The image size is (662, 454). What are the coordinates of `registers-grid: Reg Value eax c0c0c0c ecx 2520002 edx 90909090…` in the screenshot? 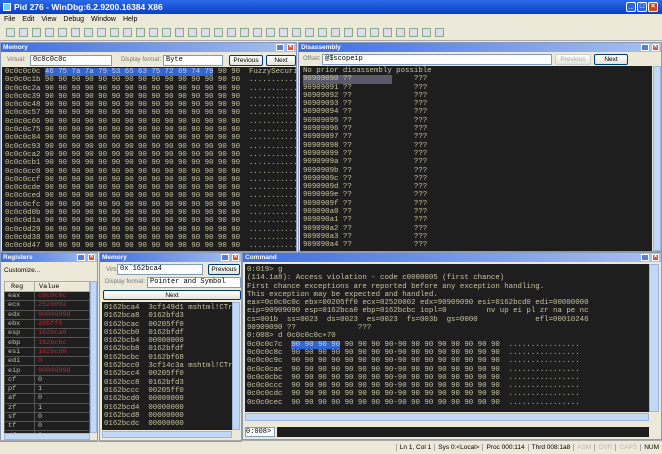 It's located at (47, 357).